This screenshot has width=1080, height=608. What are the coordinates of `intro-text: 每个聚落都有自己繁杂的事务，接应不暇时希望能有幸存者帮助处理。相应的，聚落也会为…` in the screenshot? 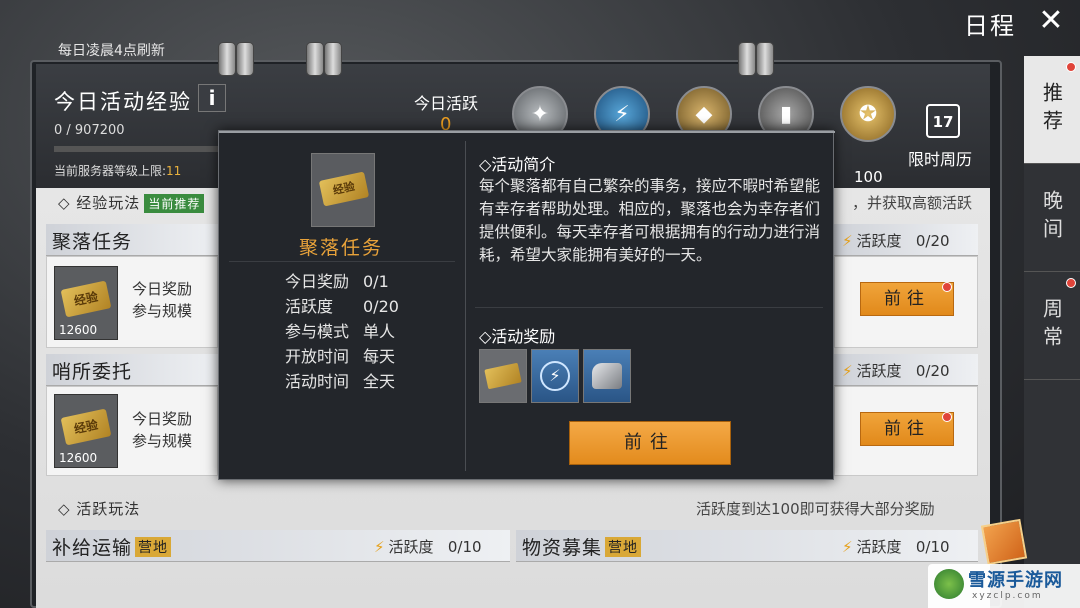 It's located at (650, 220).